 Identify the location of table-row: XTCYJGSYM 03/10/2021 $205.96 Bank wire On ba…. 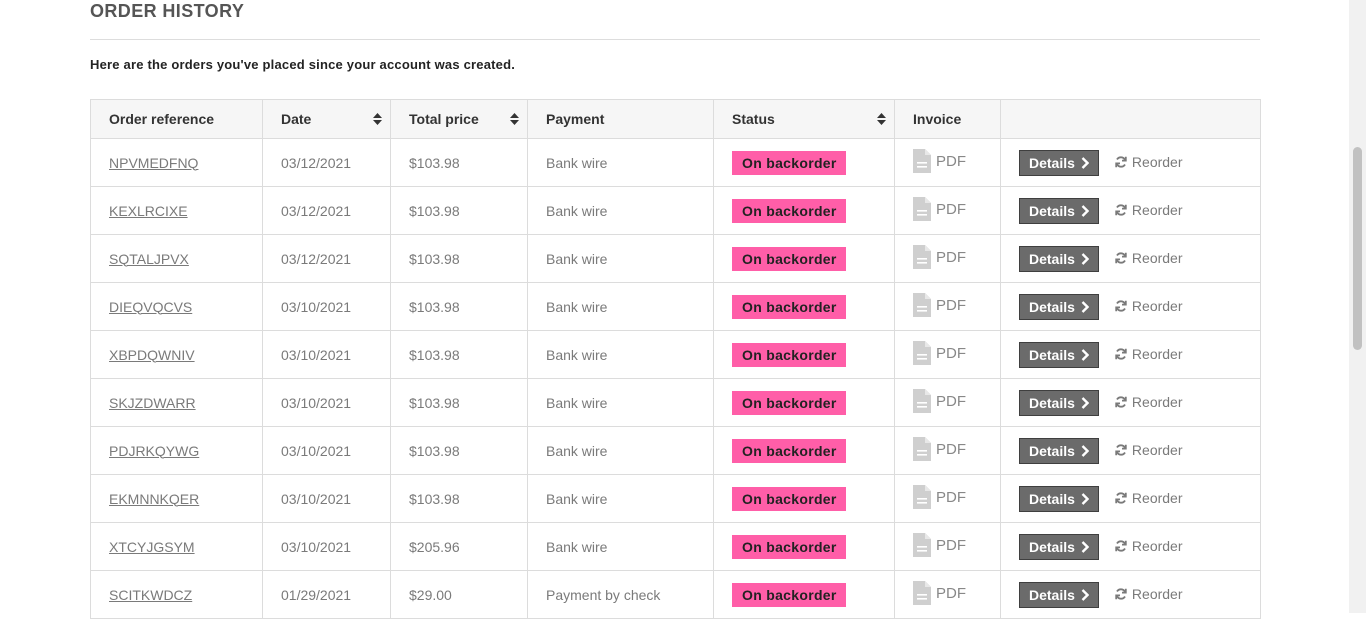
(675, 546).